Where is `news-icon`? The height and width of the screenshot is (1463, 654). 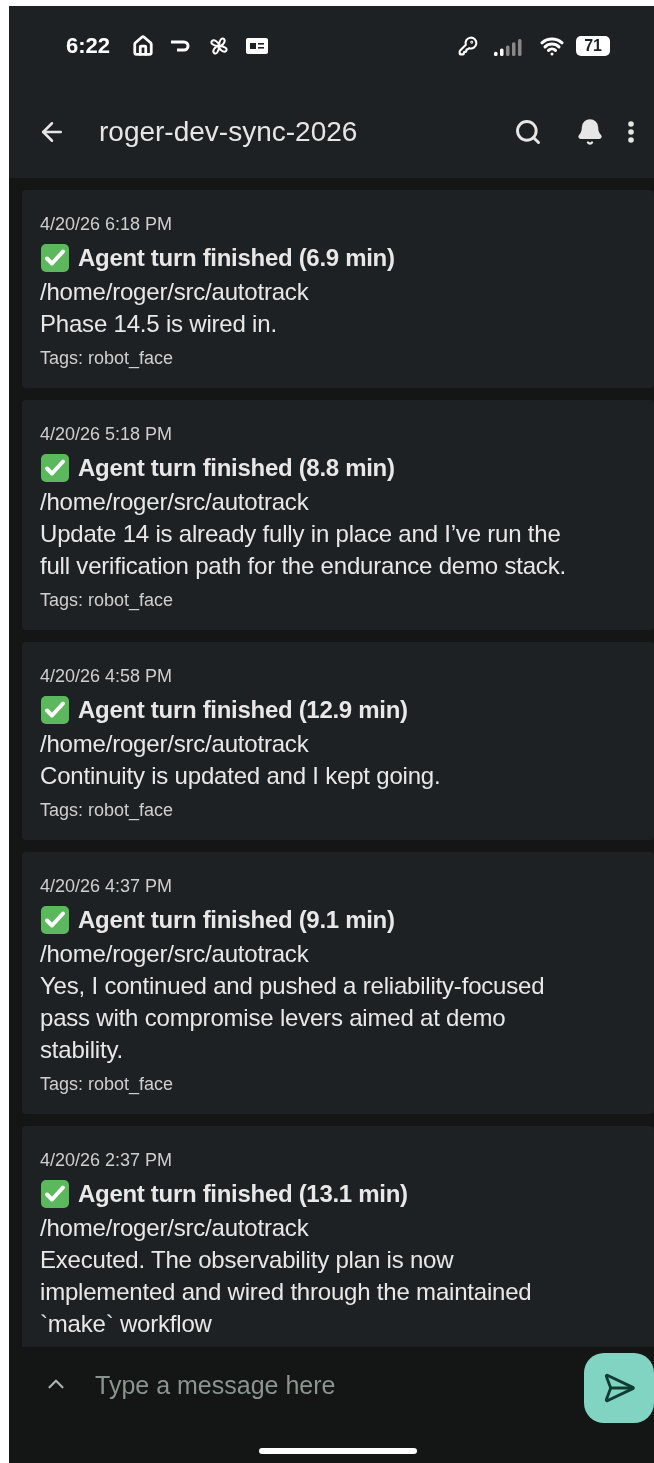
news-icon is located at coordinates (257, 46).